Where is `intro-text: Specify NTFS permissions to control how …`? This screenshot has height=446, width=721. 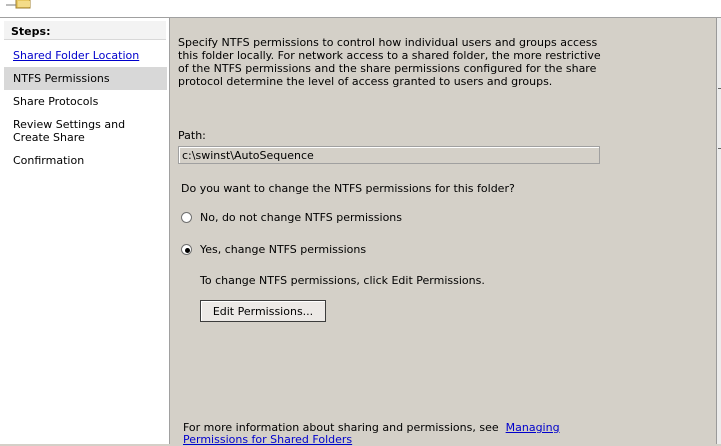 intro-text: Specify NTFS permissions to control how … is located at coordinates (389, 62).